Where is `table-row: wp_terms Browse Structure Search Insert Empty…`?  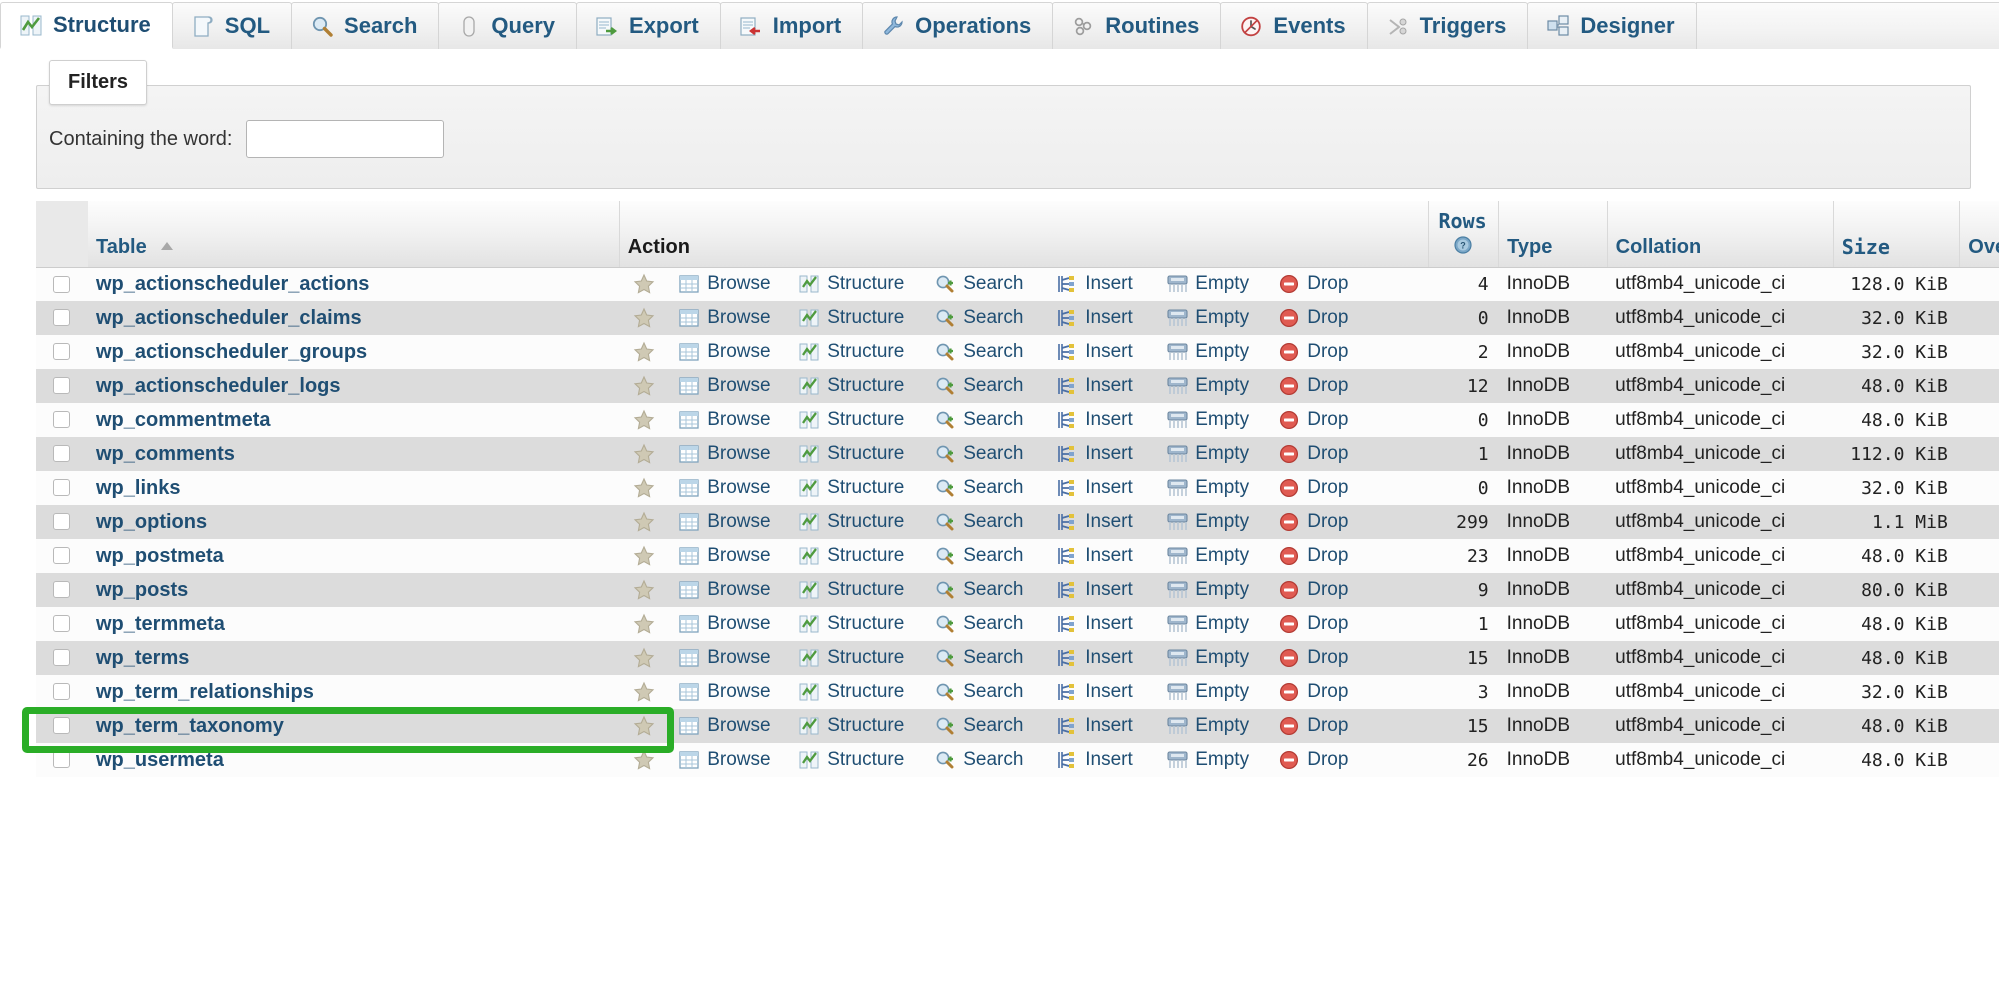 table-row: wp_terms Browse Structure Search Insert Empty… is located at coordinates (1017, 658).